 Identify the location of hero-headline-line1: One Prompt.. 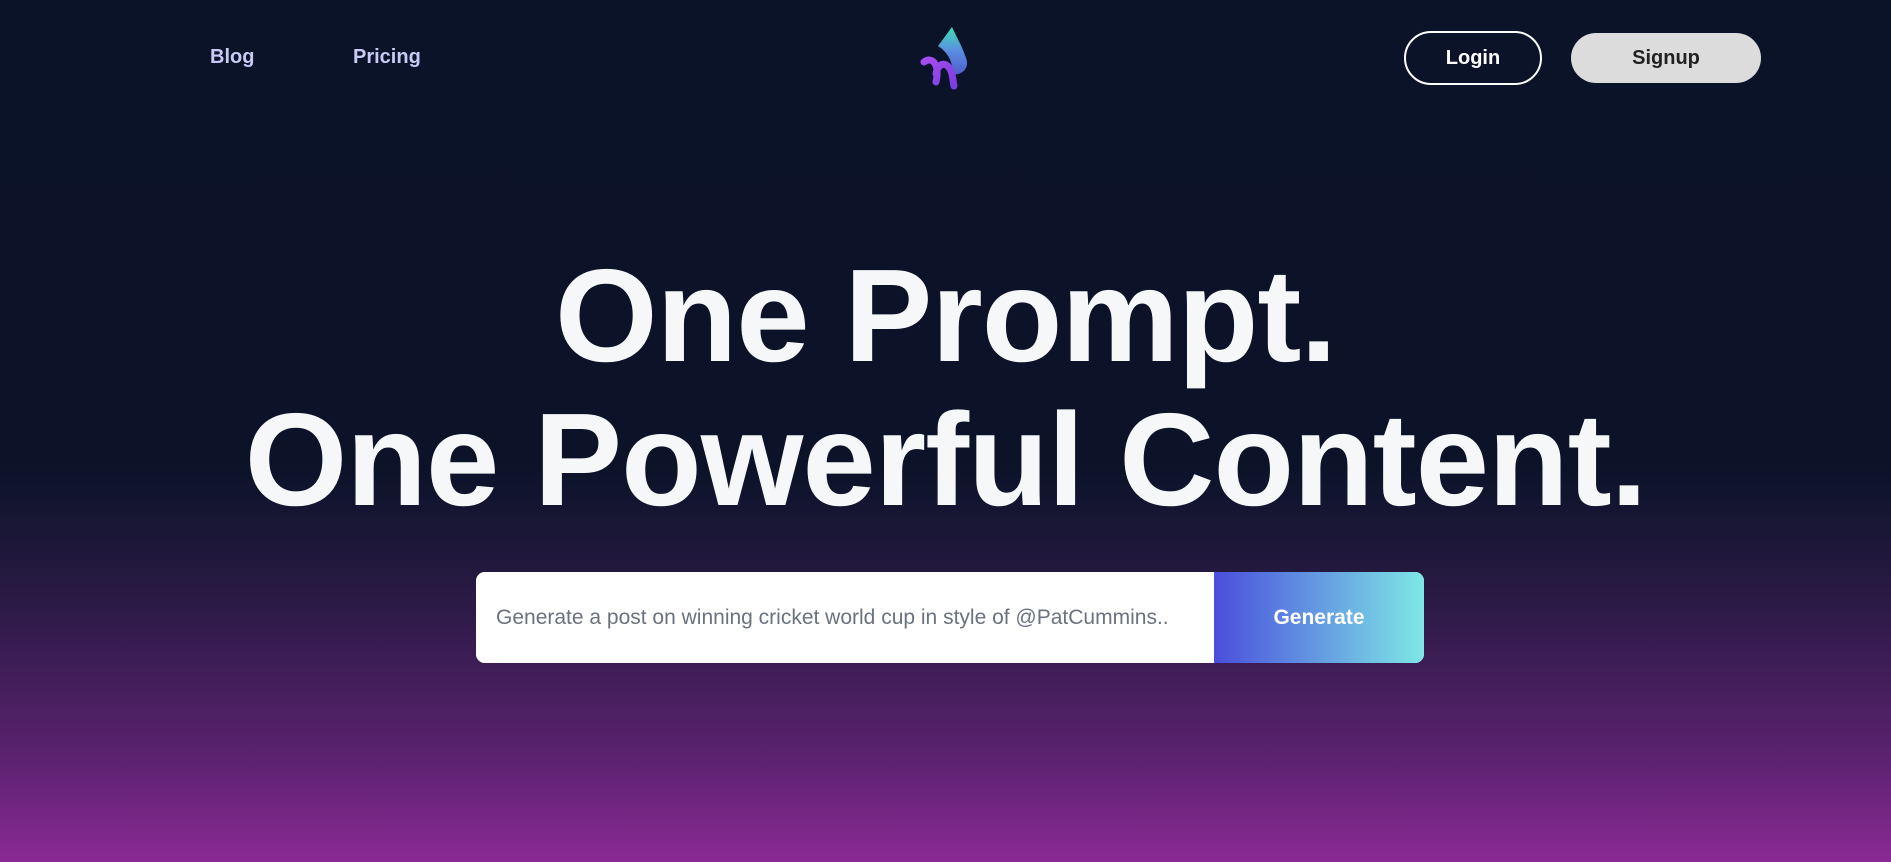
(945, 315).